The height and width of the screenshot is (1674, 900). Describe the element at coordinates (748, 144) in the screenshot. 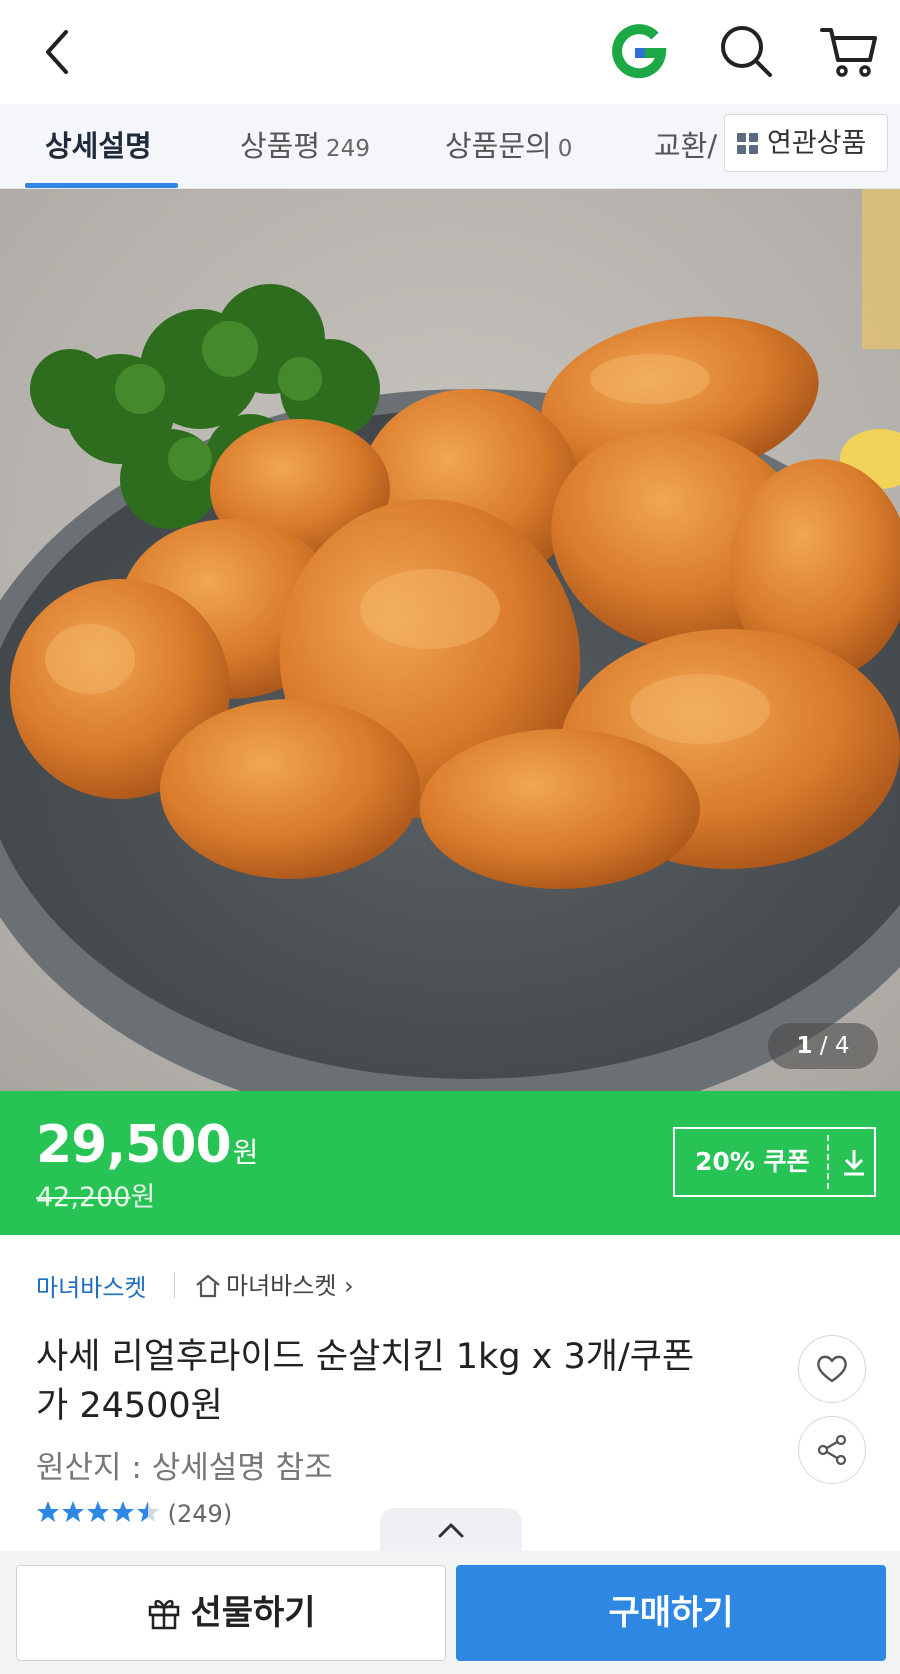

I see `grid-icon` at that location.